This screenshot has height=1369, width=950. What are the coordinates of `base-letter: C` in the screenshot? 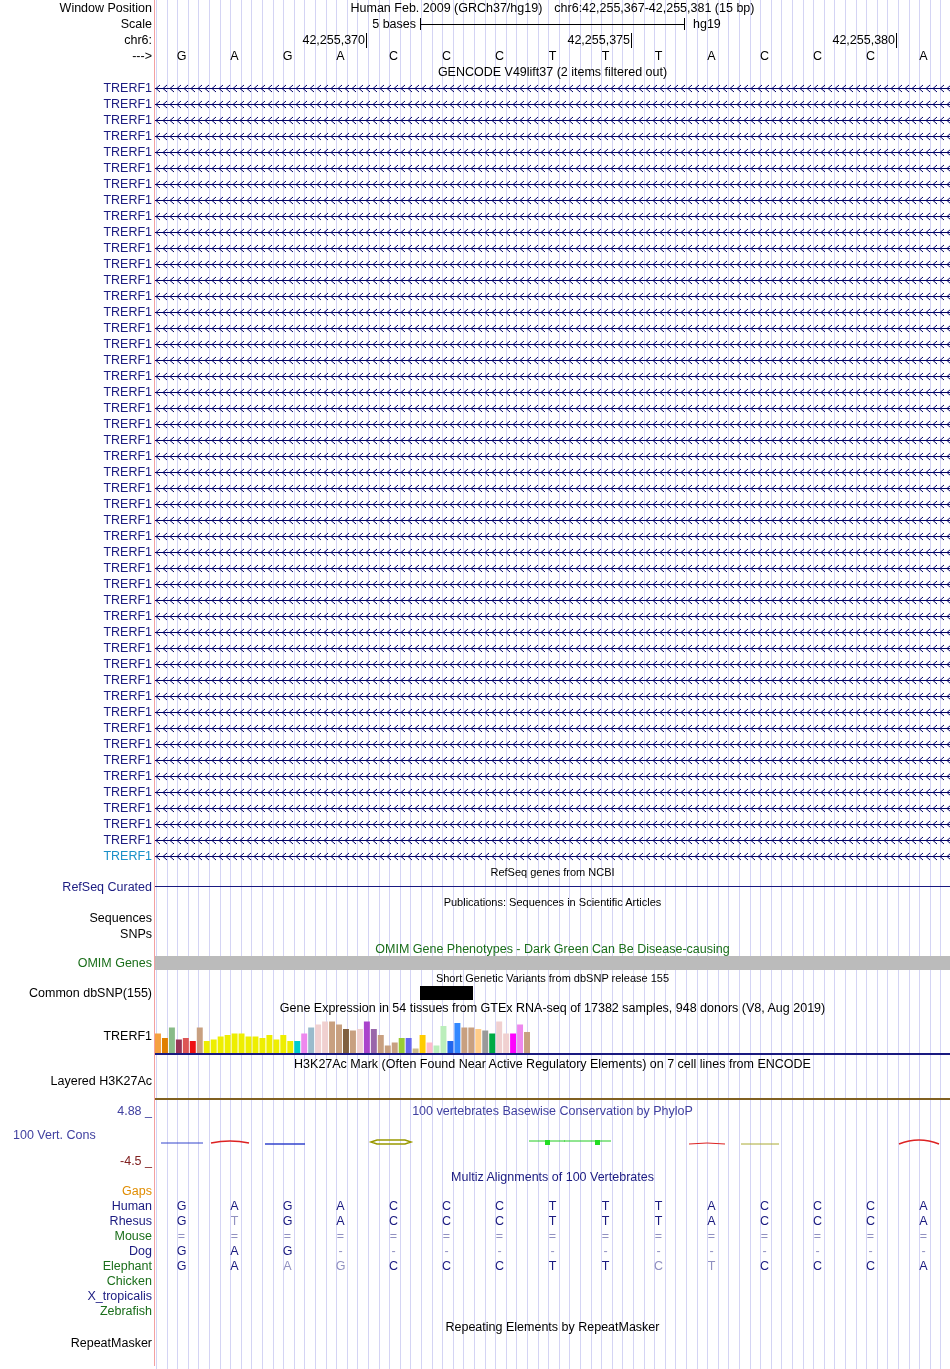 It's located at (764, 56).